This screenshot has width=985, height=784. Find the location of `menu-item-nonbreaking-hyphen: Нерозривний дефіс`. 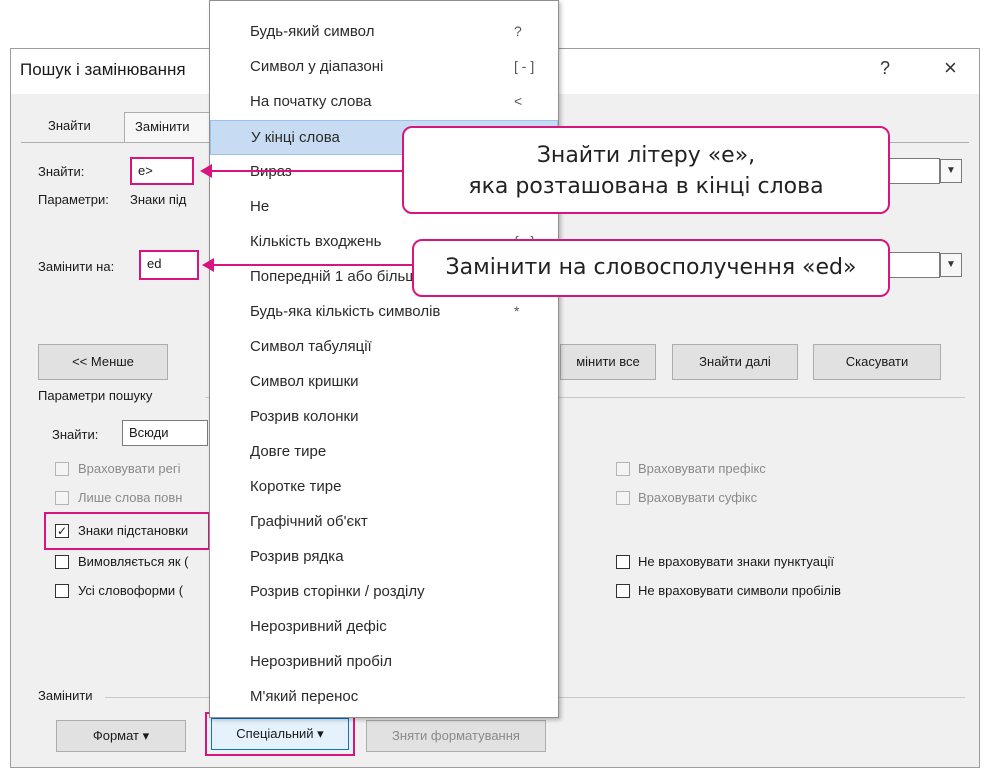

menu-item-nonbreaking-hyphen: Нерозривний дефіс is located at coordinates (384, 627).